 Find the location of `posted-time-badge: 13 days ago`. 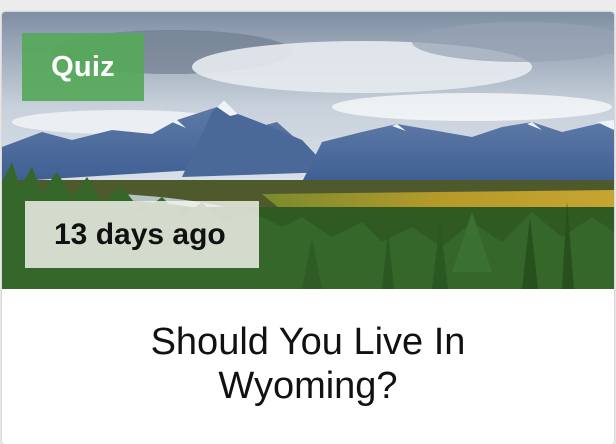

posted-time-badge: 13 days ago is located at coordinates (142, 234).